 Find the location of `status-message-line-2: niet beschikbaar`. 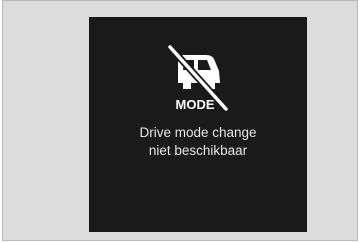

status-message-line-2: niet beschikbaar is located at coordinates (198, 150).